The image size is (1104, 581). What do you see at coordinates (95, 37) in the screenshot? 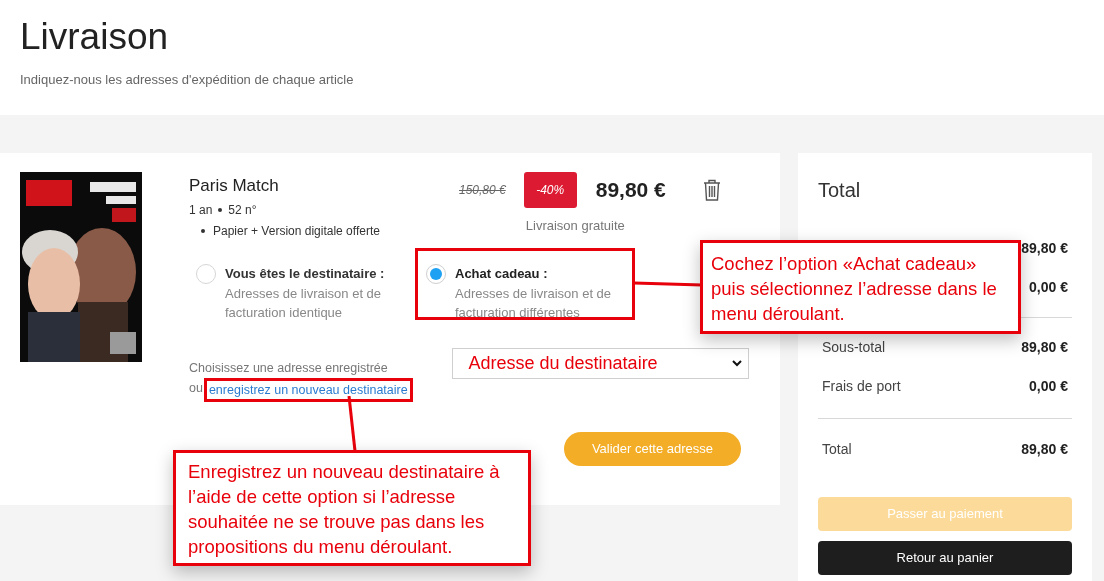
I see `page-title: Livraison` at bounding box center [95, 37].